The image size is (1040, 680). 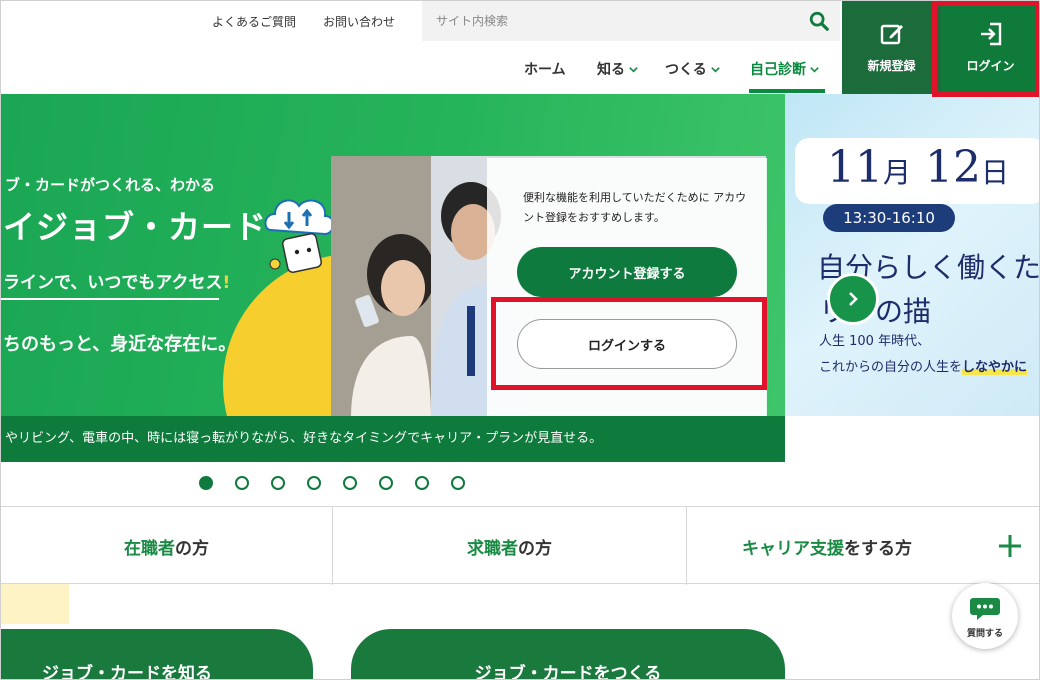 I want to click on event-date-day: 12, so click(x=953, y=167).